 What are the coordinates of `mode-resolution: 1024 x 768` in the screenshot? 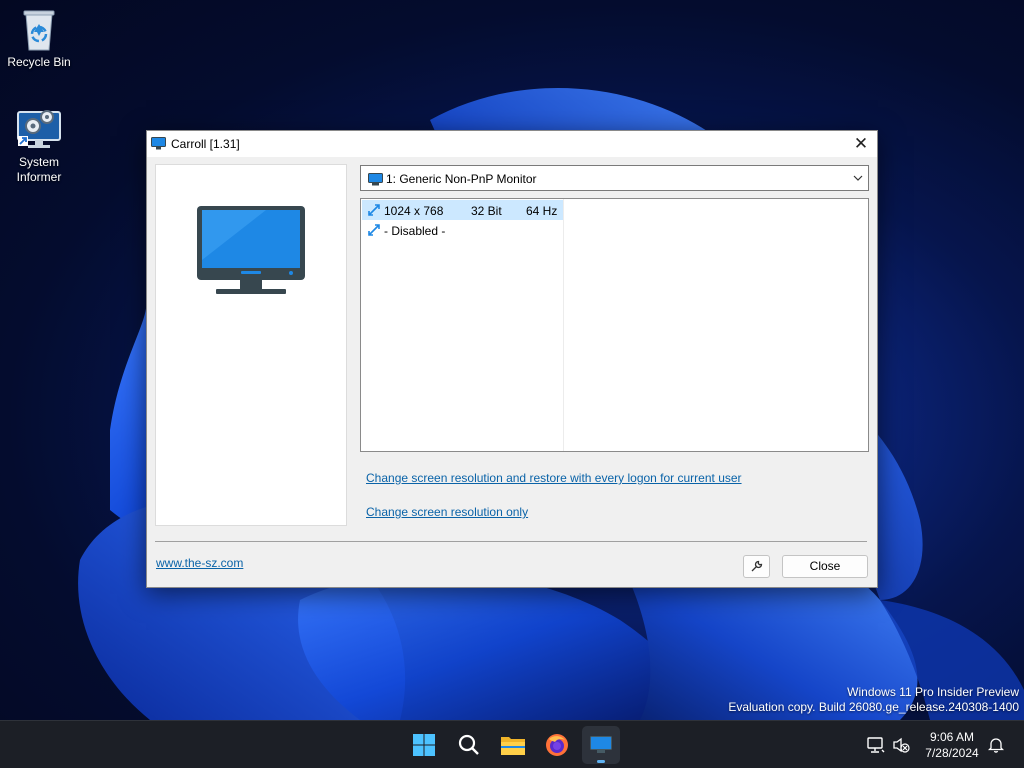 It's located at (414, 211).